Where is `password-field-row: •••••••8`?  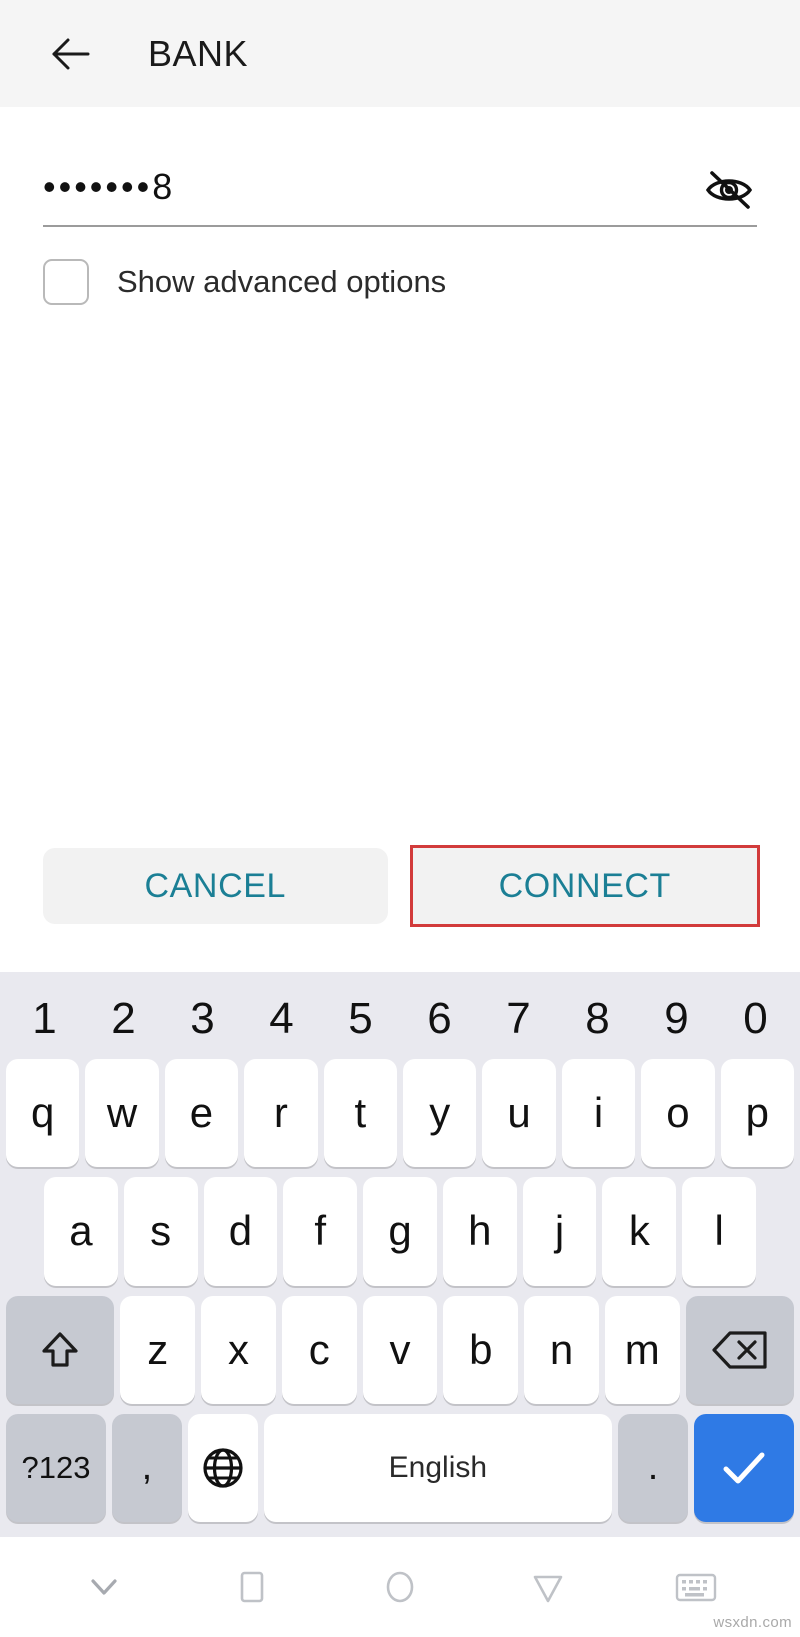 password-field-row: •••••••8 is located at coordinates (400, 191).